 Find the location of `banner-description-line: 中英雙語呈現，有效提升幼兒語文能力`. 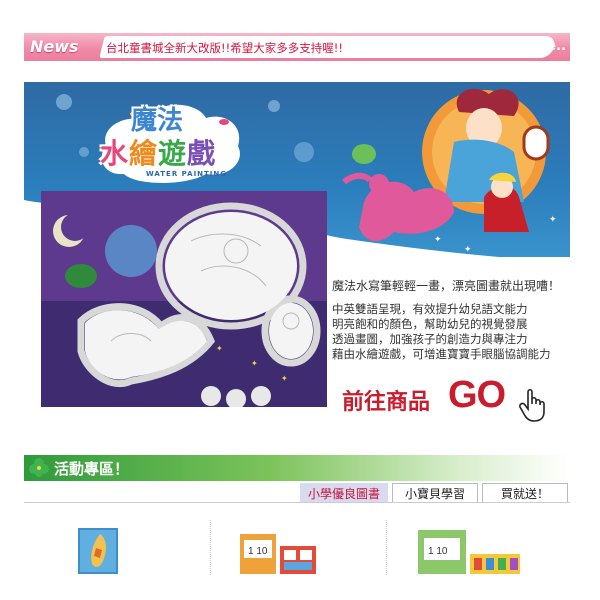

banner-description-line: 中英雙語呈現，有效提升幼兒語文能力 is located at coordinates (430, 309).